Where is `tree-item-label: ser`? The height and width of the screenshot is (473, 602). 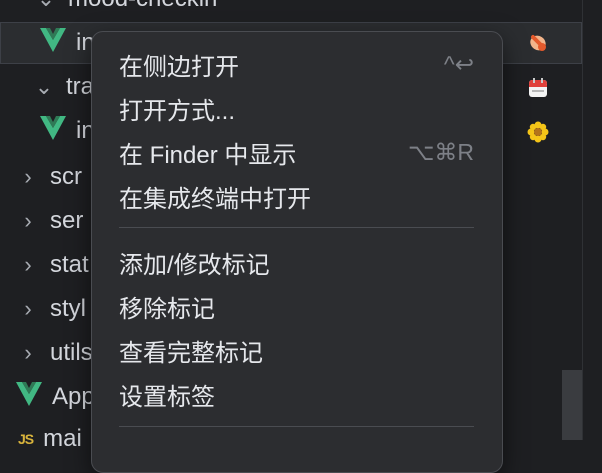 tree-item-label: ser is located at coordinates (67, 220).